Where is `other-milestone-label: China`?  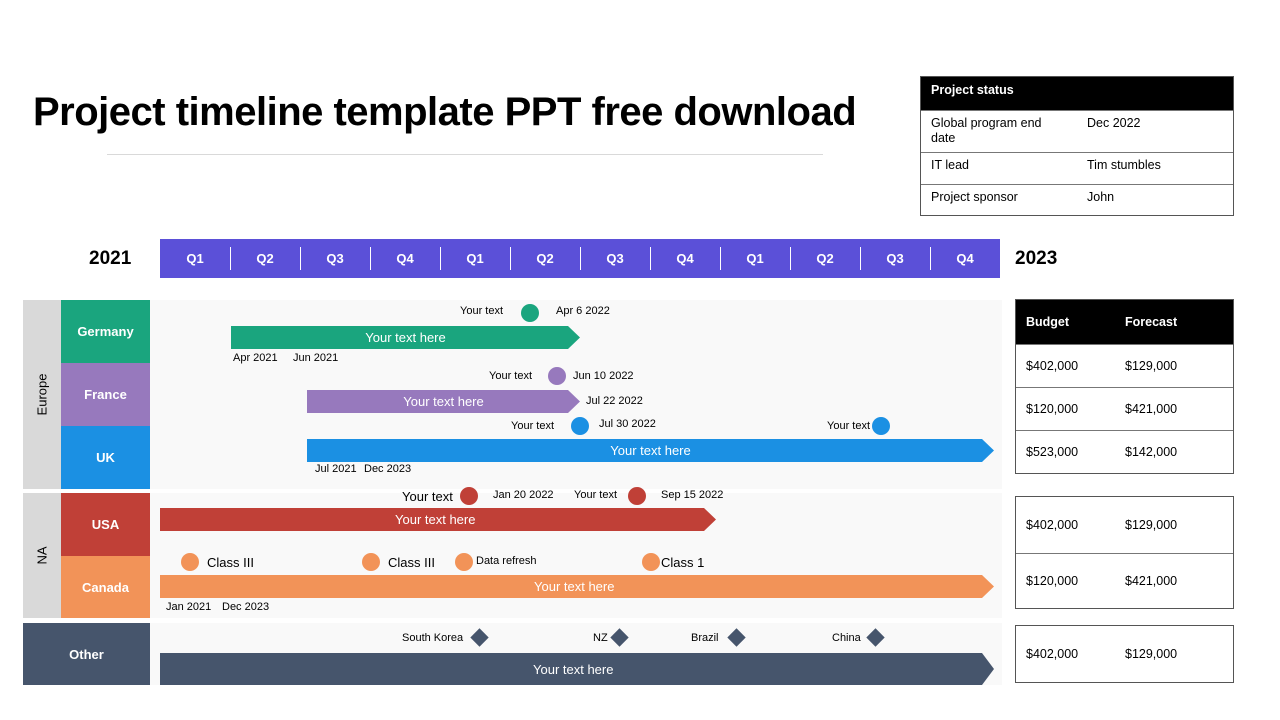 other-milestone-label: China is located at coordinates (846, 638).